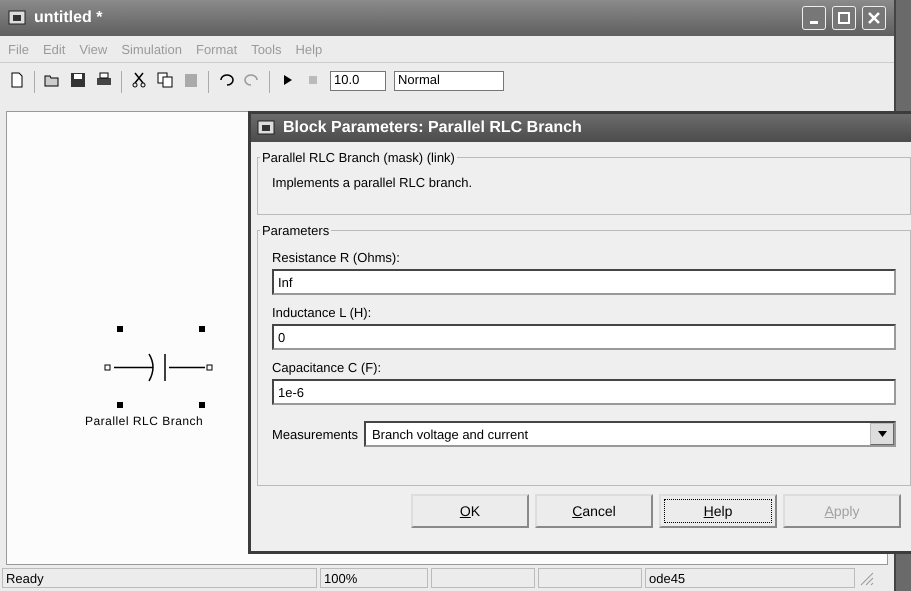 Image resolution: width=911 pixels, height=591 pixels. What do you see at coordinates (358, 81) in the screenshot?
I see `stop-time-field: 10.0` at bounding box center [358, 81].